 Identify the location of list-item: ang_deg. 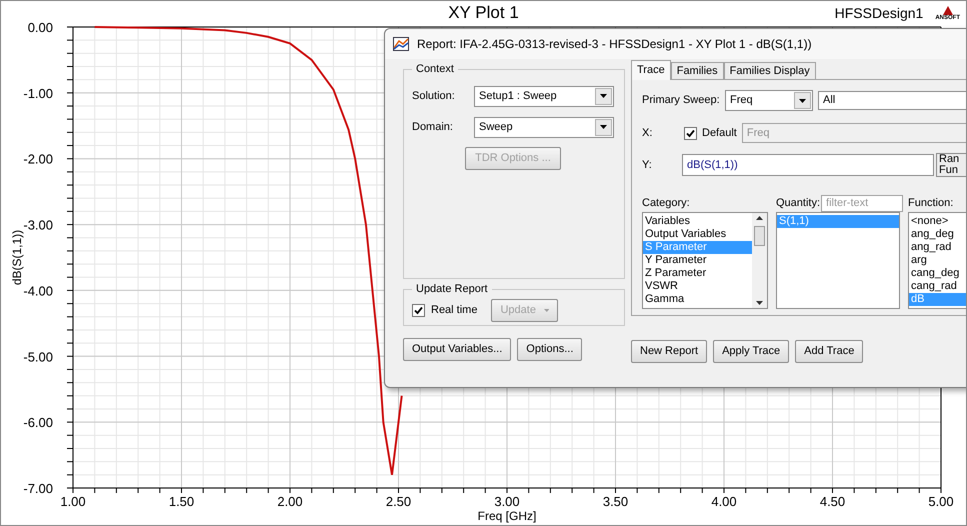
(937, 234).